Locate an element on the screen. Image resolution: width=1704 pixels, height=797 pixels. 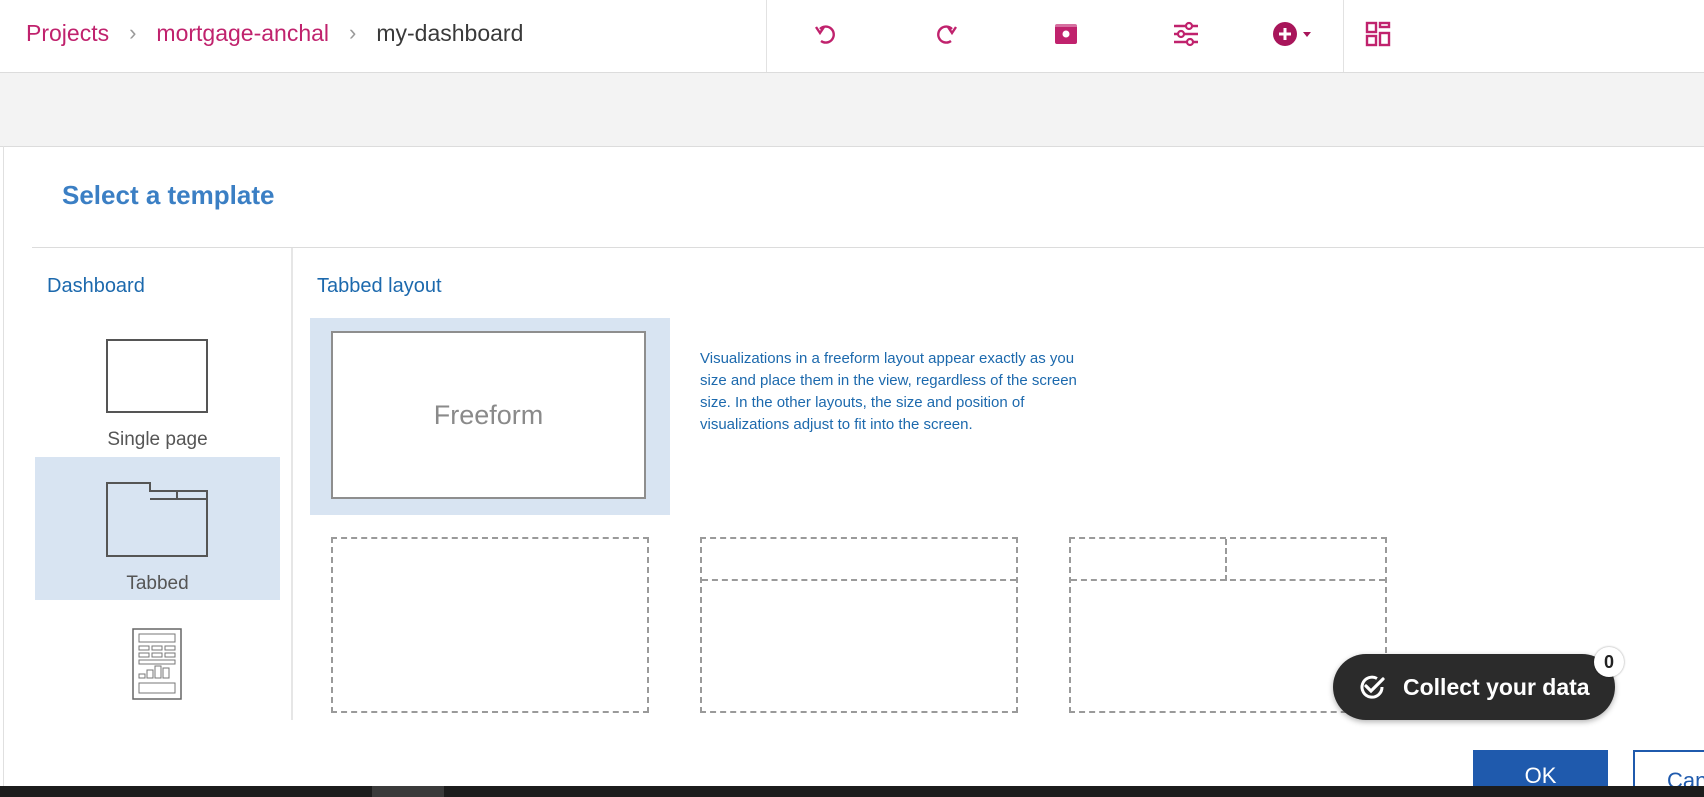
single-page-thumbnail is located at coordinates (157, 376).